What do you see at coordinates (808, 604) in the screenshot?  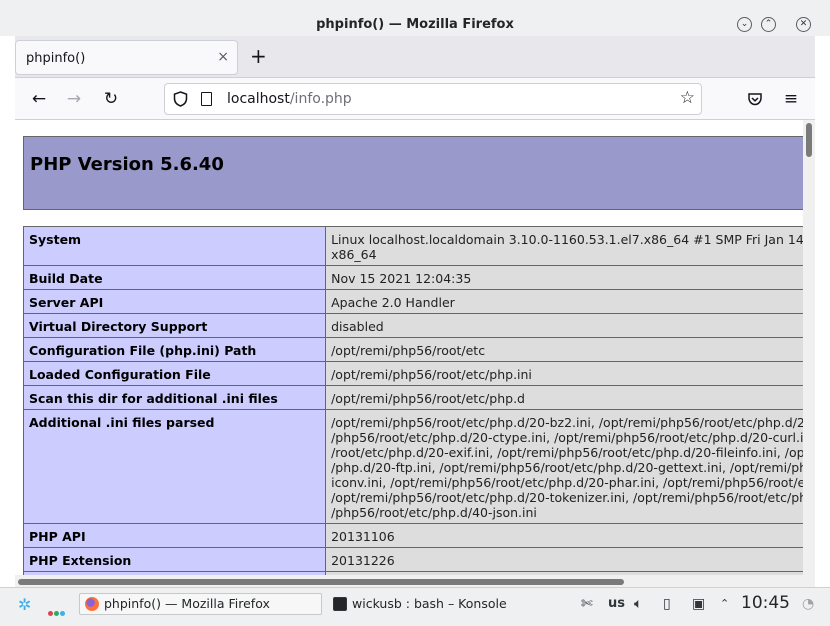 I see `show-desktop-icon: ◔` at bounding box center [808, 604].